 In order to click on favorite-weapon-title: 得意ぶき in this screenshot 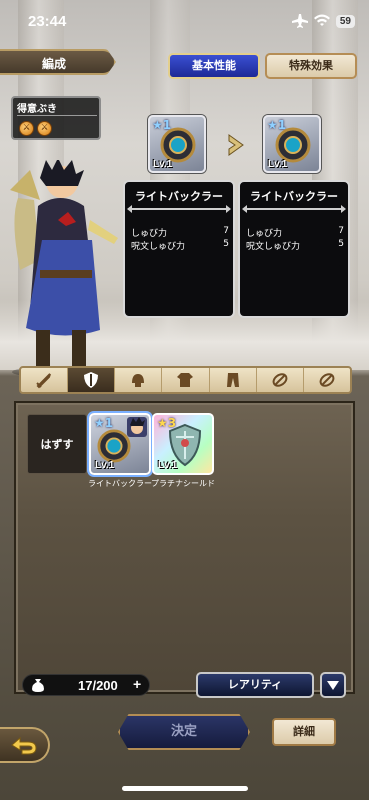, I will do `click(37, 109)`.